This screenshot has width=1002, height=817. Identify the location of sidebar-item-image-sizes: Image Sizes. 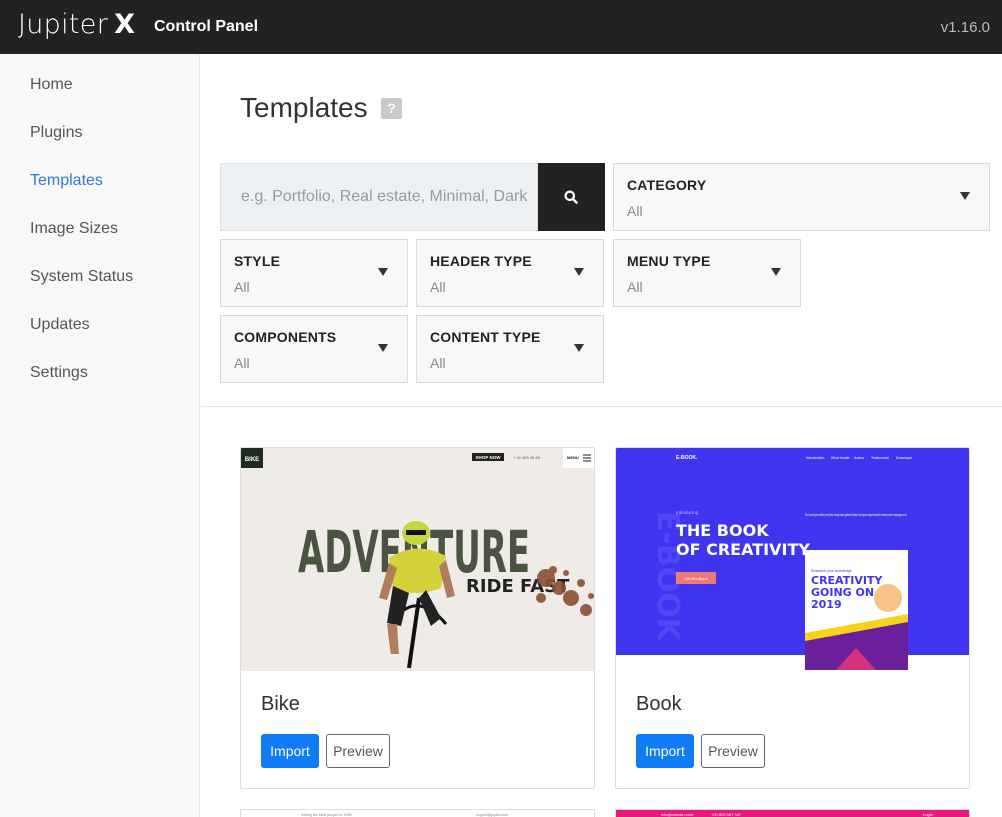
(74, 229).